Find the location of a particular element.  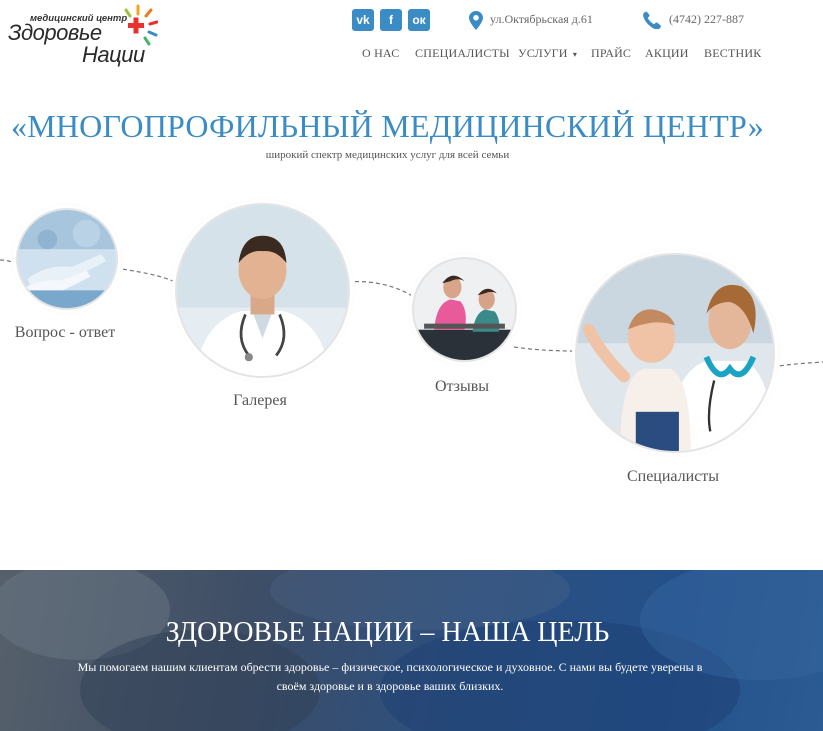

gallery-image is located at coordinates (262, 290).